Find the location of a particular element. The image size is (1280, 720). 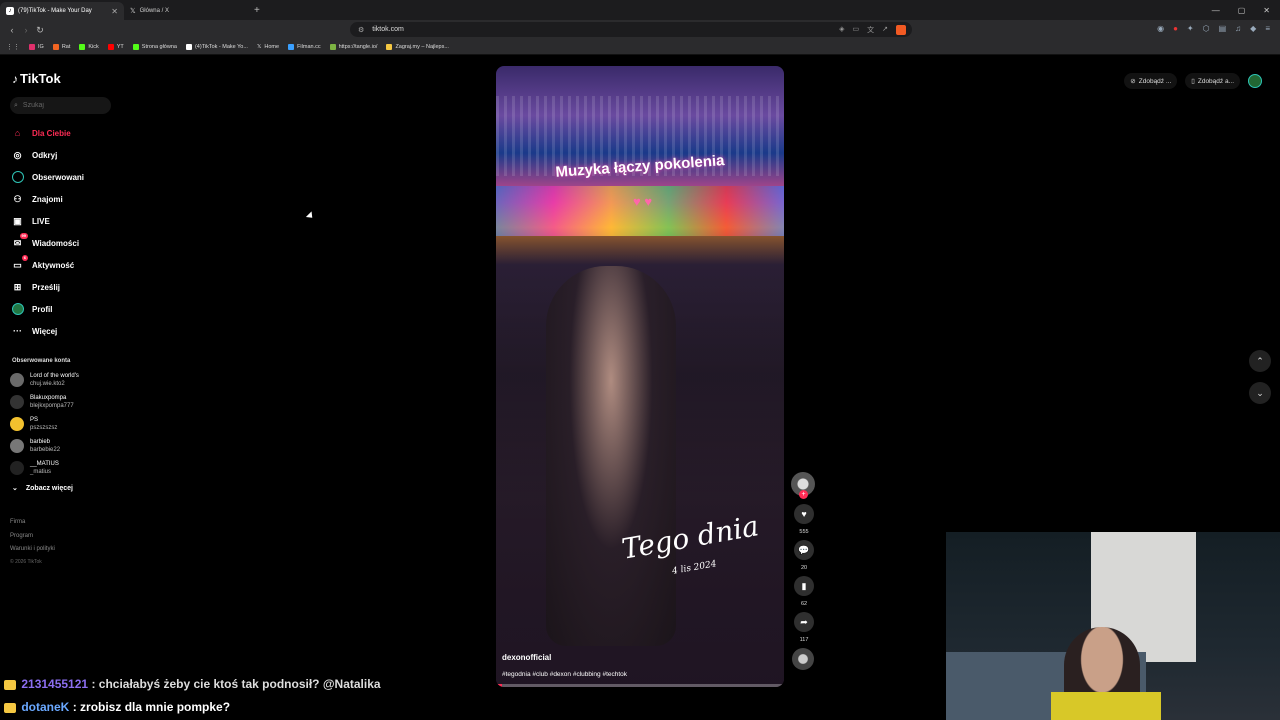

more-icon: ··· is located at coordinates (17, 331).